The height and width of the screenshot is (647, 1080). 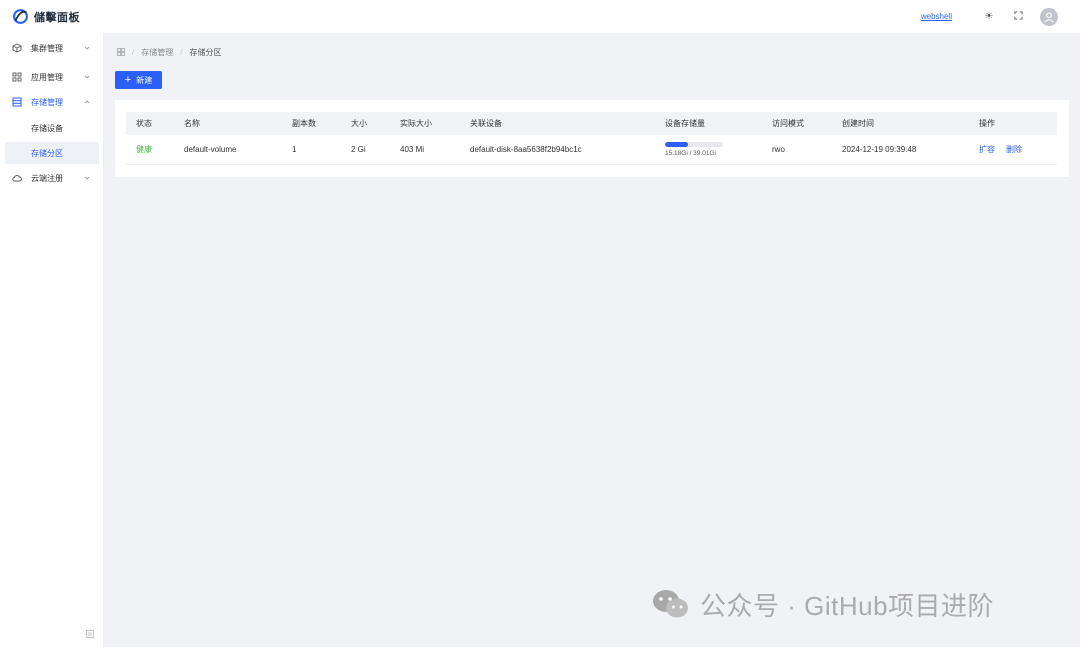 What do you see at coordinates (47, 128) in the screenshot?
I see `sidebar-subitem-label: 存储设备` at bounding box center [47, 128].